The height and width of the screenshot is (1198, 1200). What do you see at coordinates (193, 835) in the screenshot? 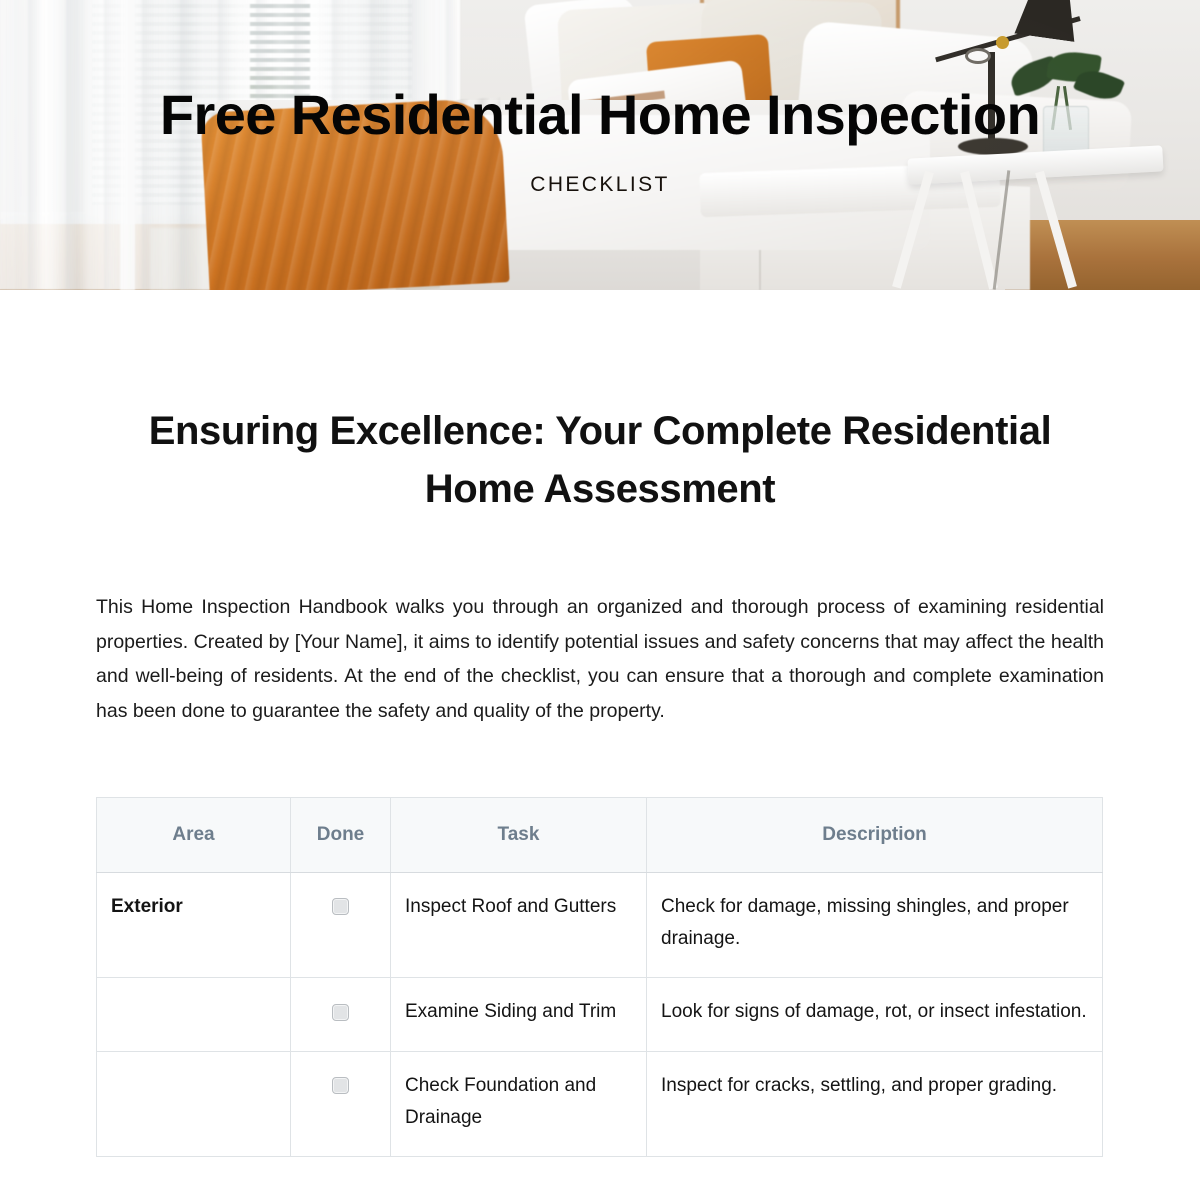
I see `column-header-area: Area` at bounding box center [193, 835].